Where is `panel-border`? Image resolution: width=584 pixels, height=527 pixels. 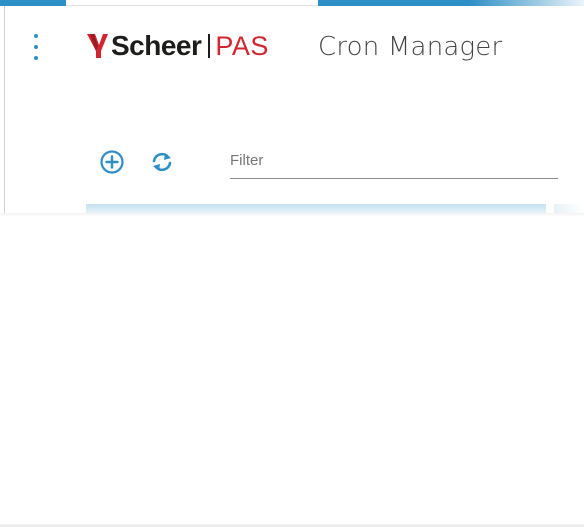 panel-border is located at coordinates (4, 109).